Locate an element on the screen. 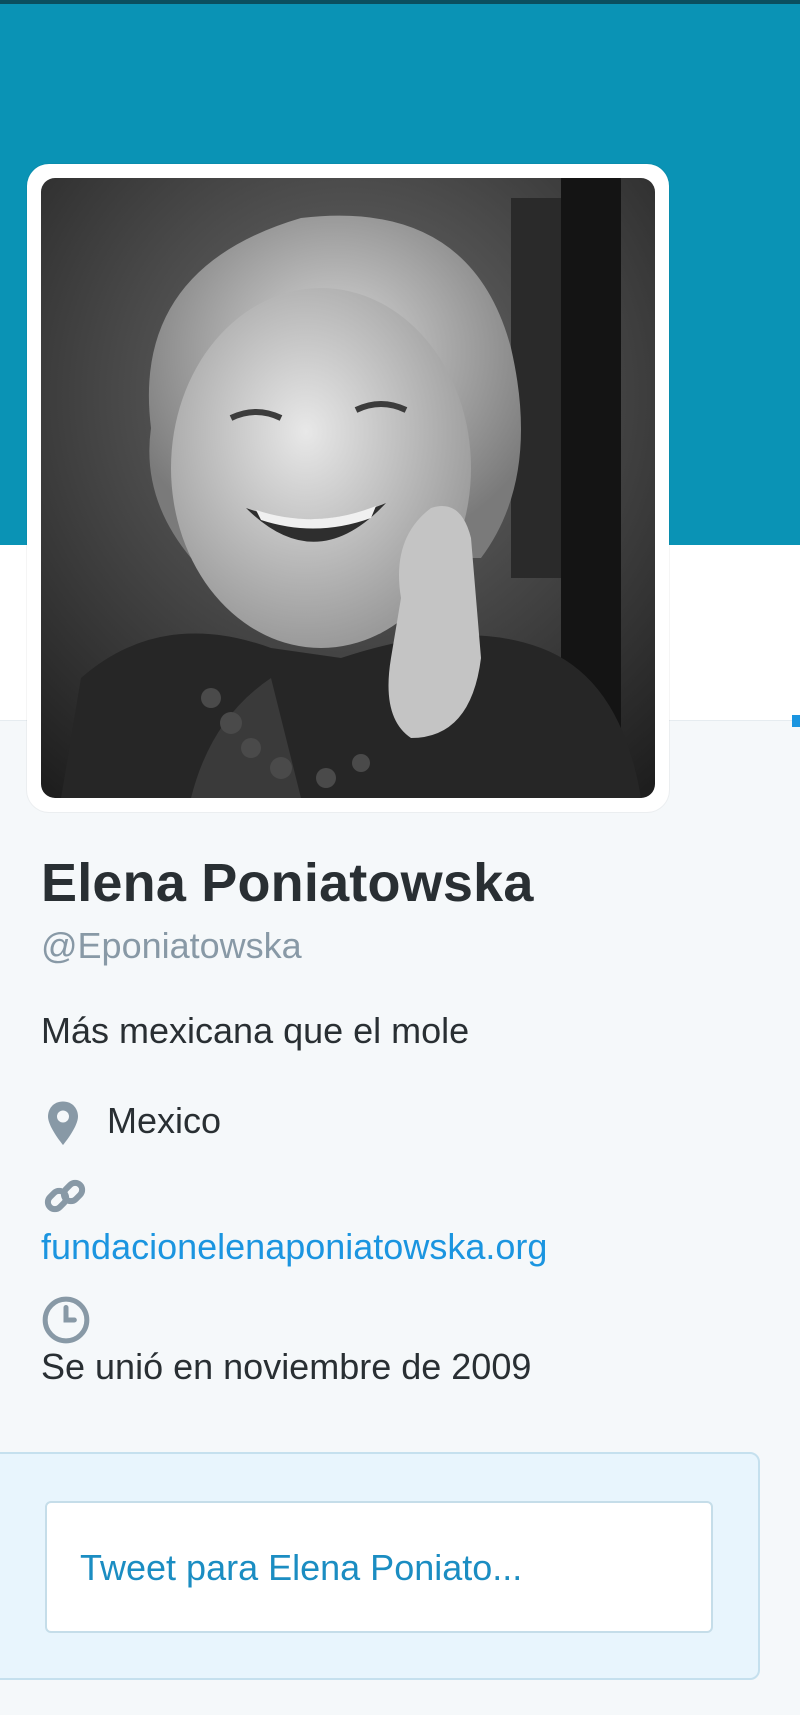 The width and height of the screenshot is (800, 1715). map-pin-icon is located at coordinates (63, 1123).